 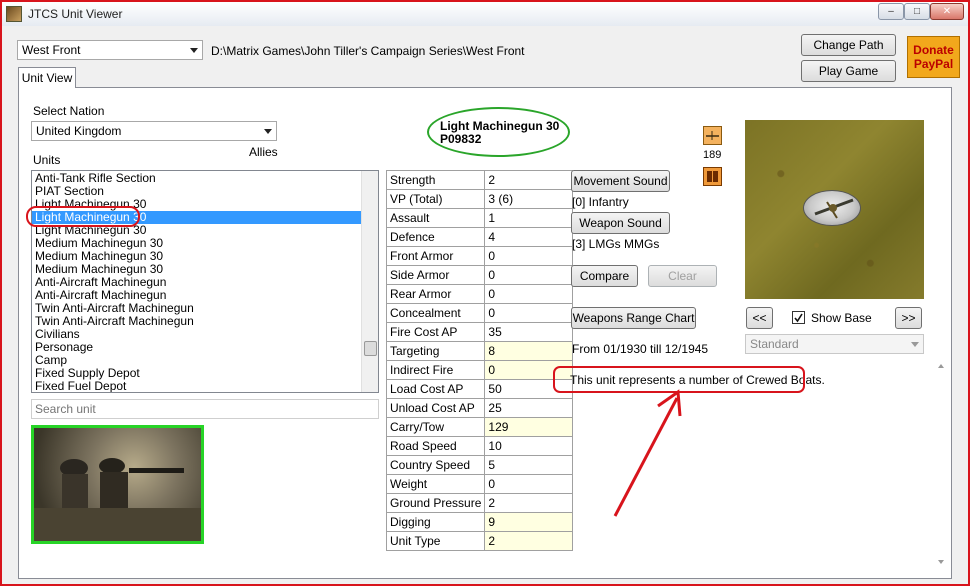 What do you see at coordinates (205, 386) in the screenshot?
I see `list-item: Fixed Fuel Depot` at bounding box center [205, 386].